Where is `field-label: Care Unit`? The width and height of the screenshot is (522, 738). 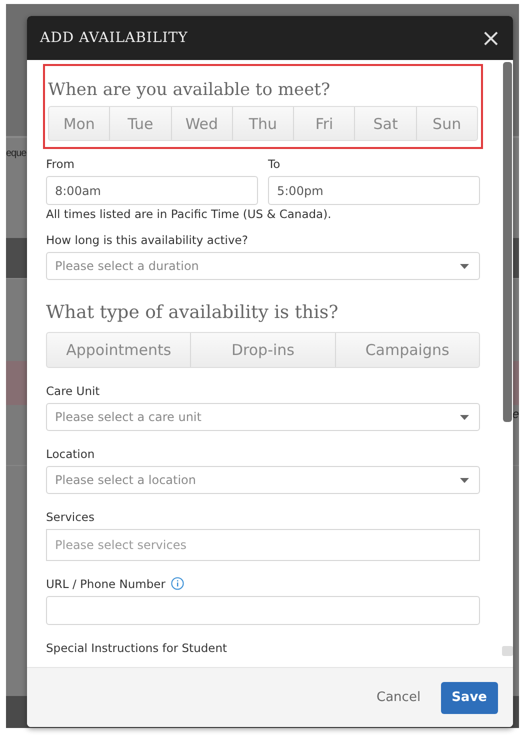
field-label: Care Unit is located at coordinates (73, 391).